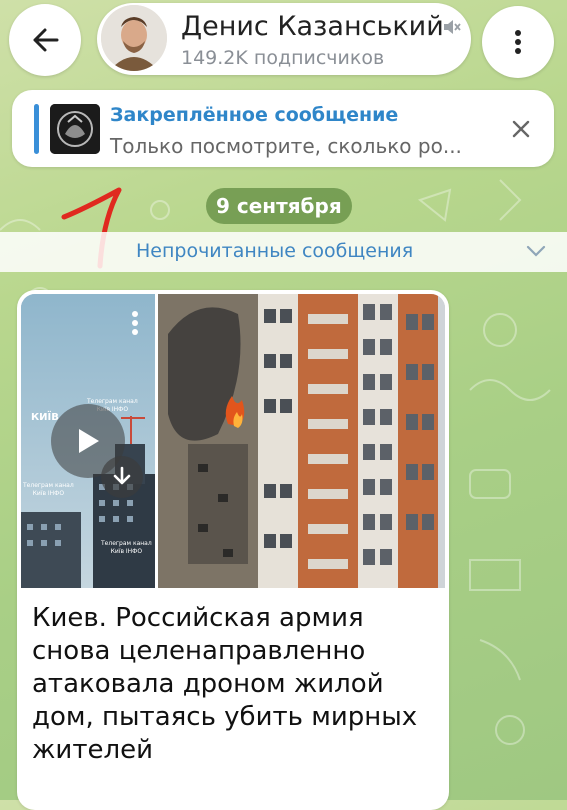  What do you see at coordinates (75, 129) in the screenshot?
I see `pinned-thumbnail` at bounding box center [75, 129].